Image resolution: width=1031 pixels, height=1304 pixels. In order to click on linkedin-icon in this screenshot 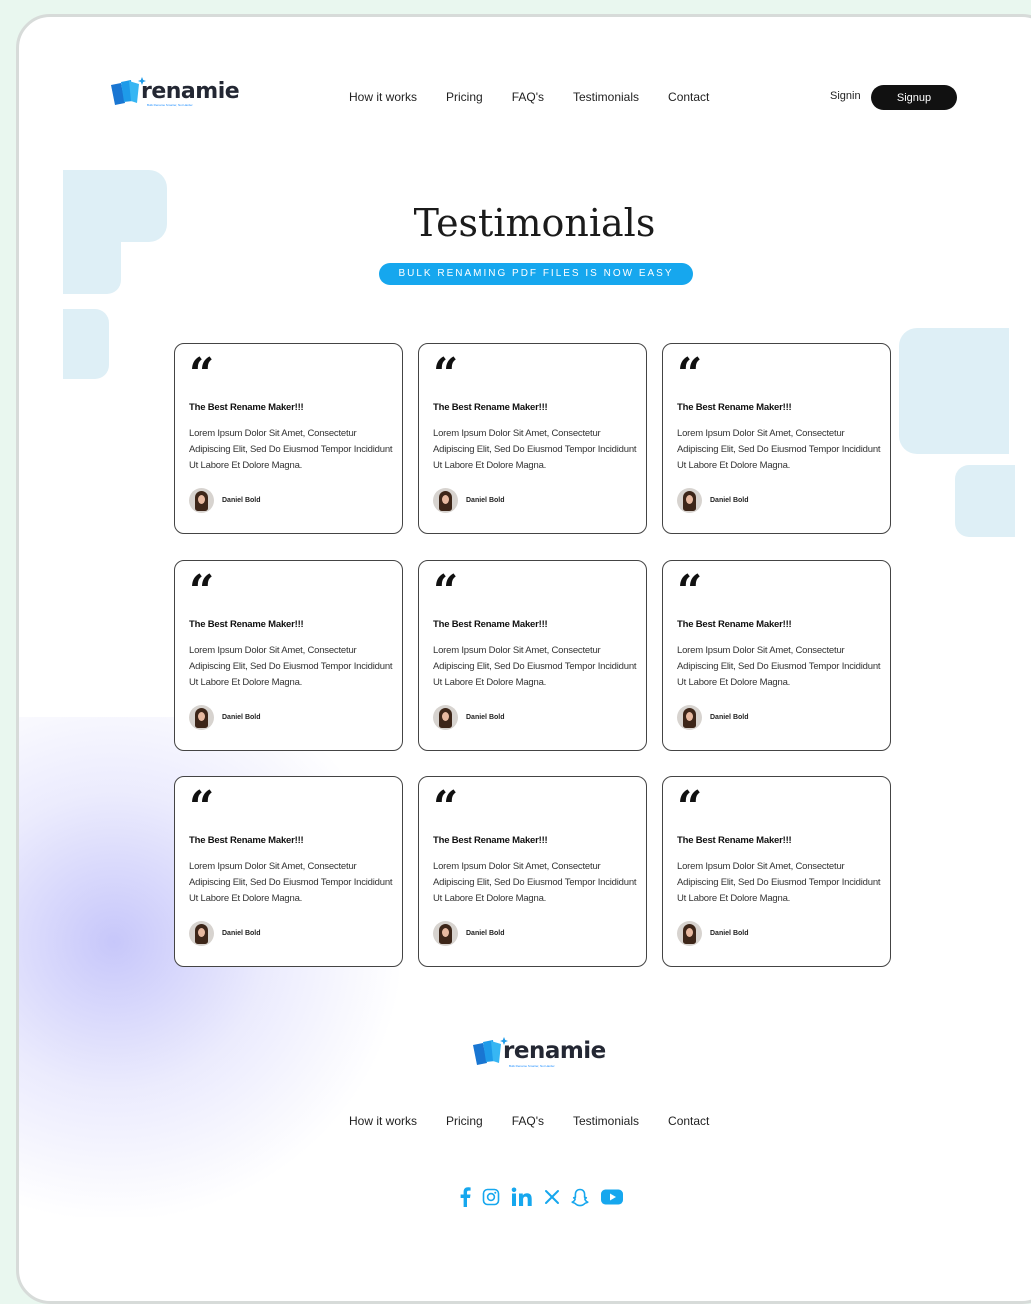, I will do `click(522, 1197)`.